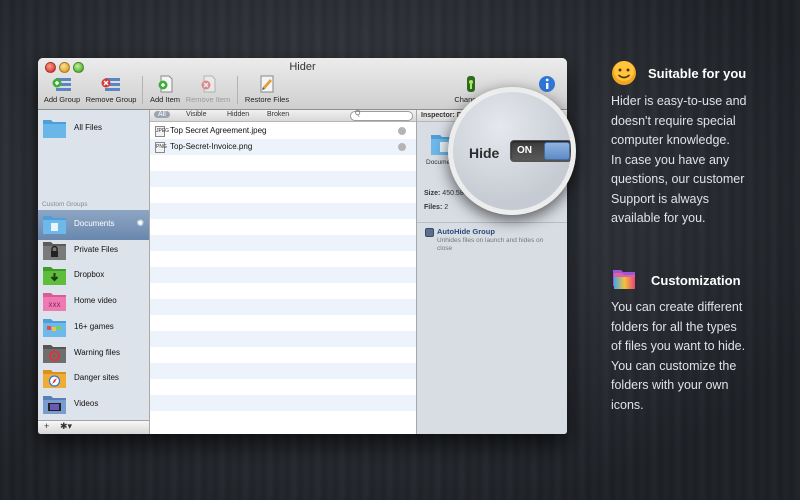 This screenshot has height=500, width=800. I want to click on sidebar-item-videos: Videos, so click(93, 405).